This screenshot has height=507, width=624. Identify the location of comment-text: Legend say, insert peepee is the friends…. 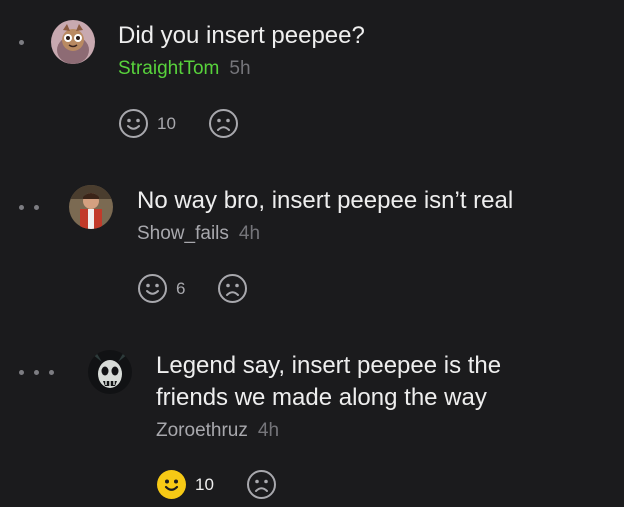
(329, 381).